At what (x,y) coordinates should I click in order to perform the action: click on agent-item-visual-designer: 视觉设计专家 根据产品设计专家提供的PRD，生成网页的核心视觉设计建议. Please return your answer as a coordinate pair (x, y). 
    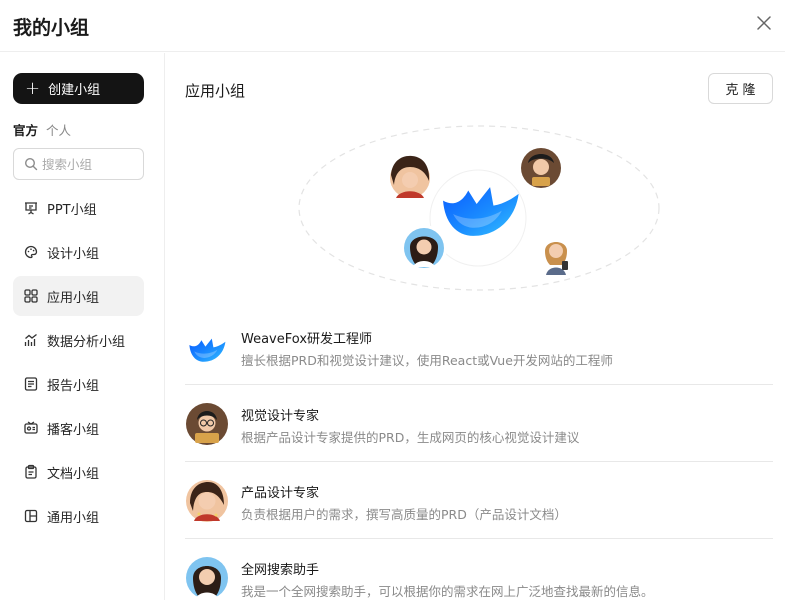
    Looking at the image, I should click on (479, 423).